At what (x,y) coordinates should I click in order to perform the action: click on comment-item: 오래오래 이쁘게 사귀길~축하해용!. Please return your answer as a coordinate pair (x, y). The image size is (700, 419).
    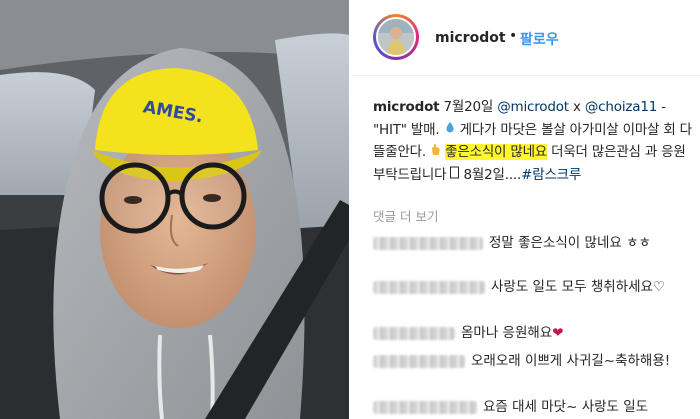
    Looking at the image, I should click on (533, 361).